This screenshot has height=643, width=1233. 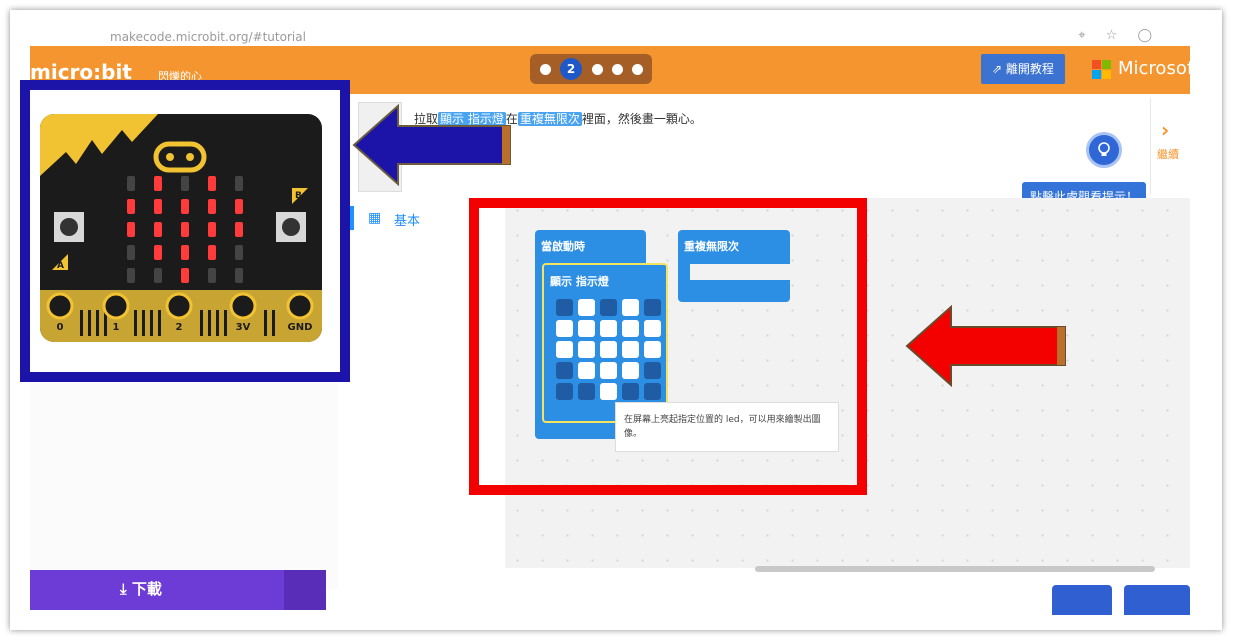 What do you see at coordinates (549, 119) in the screenshot?
I see `instr-block-forever: 重複無限次` at bounding box center [549, 119].